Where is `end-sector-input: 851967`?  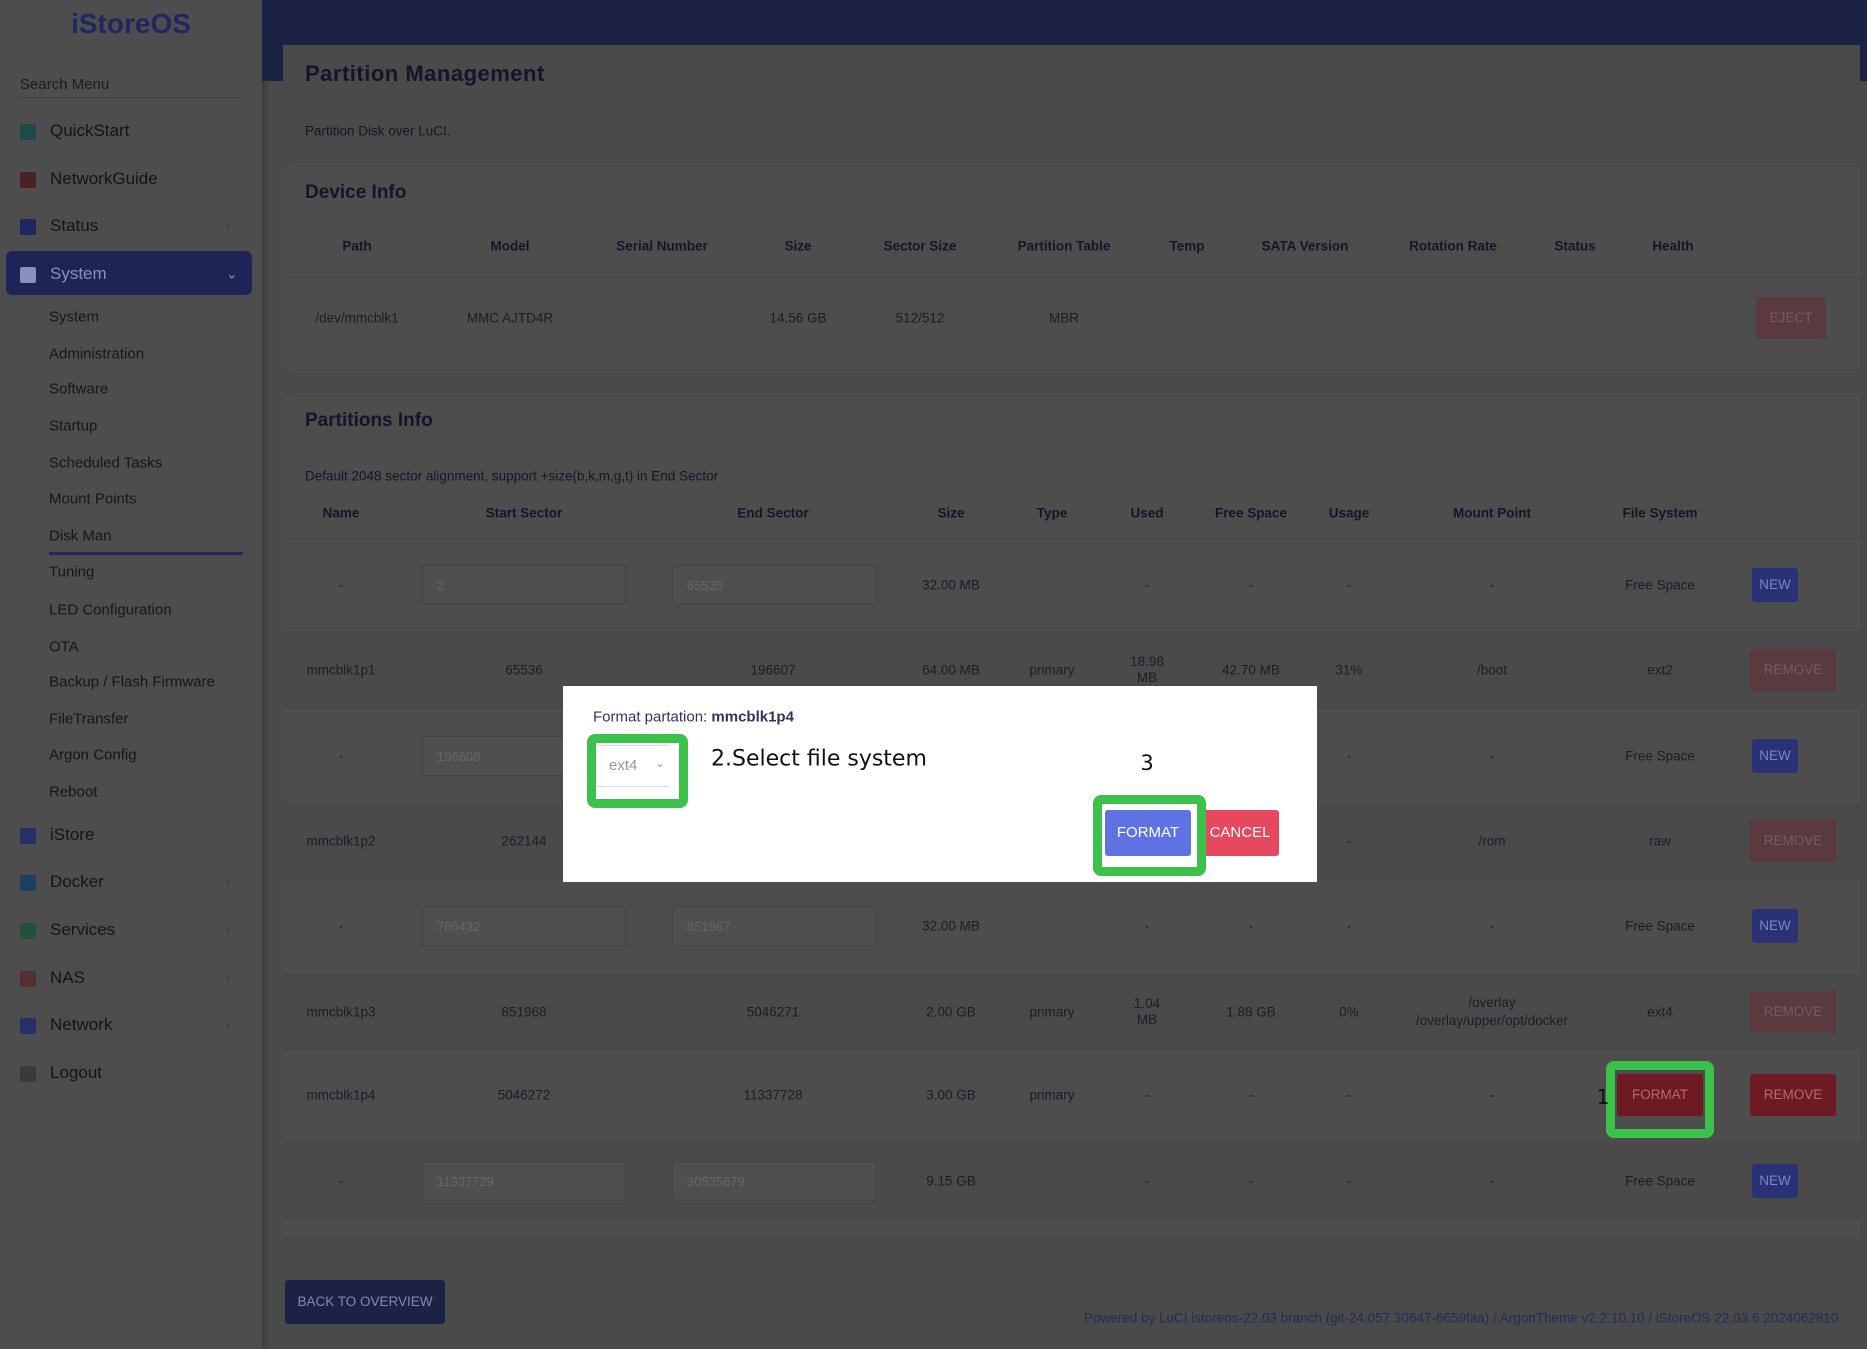
end-sector-input: 851967 is located at coordinates (774, 926).